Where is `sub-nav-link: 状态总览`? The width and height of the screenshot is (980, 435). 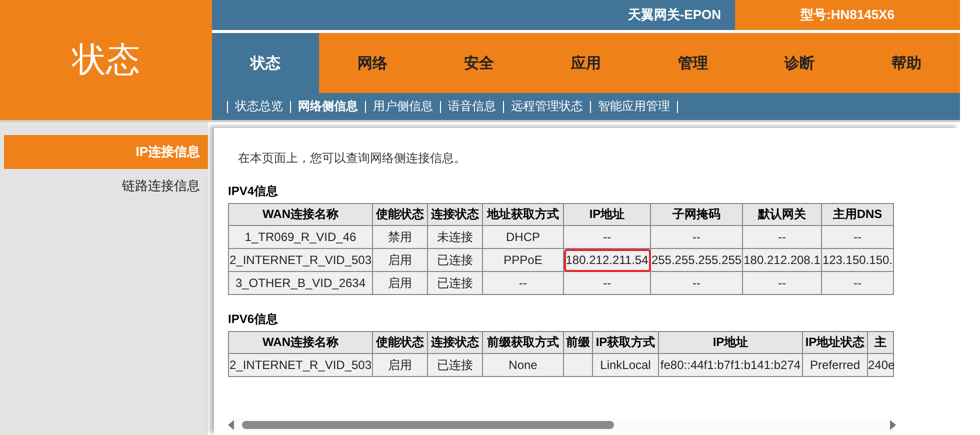 sub-nav-link: 状态总览 is located at coordinates (259, 106).